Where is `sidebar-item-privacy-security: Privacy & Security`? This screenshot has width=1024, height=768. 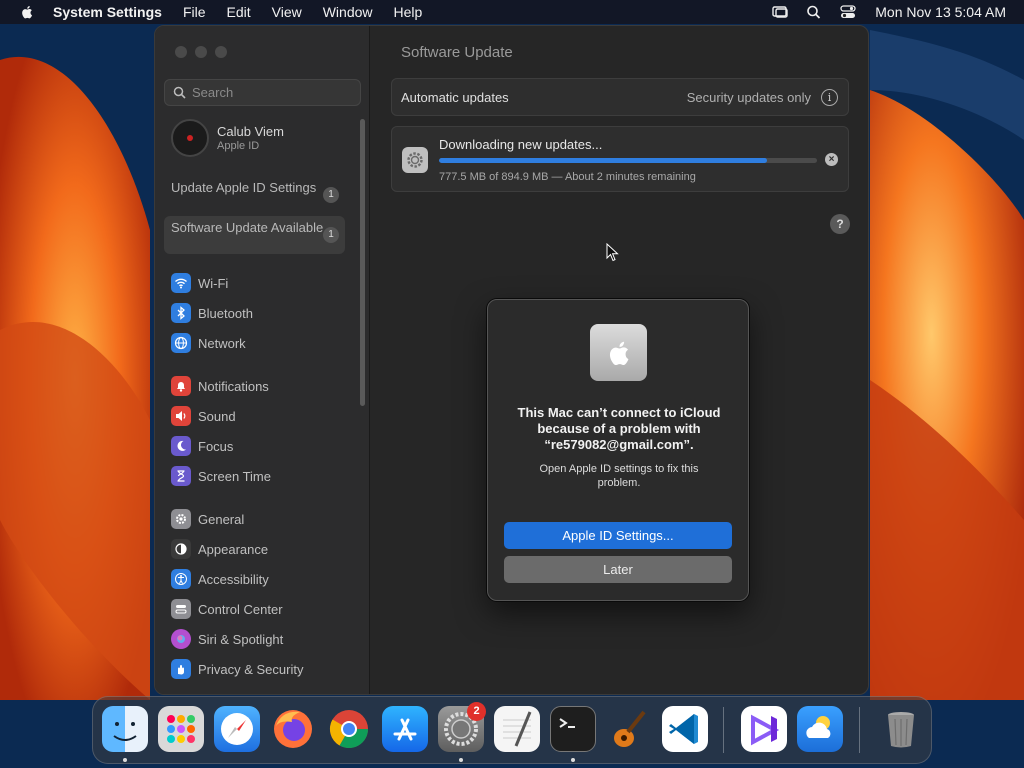 sidebar-item-privacy-security: Privacy & Security is located at coordinates (237, 669).